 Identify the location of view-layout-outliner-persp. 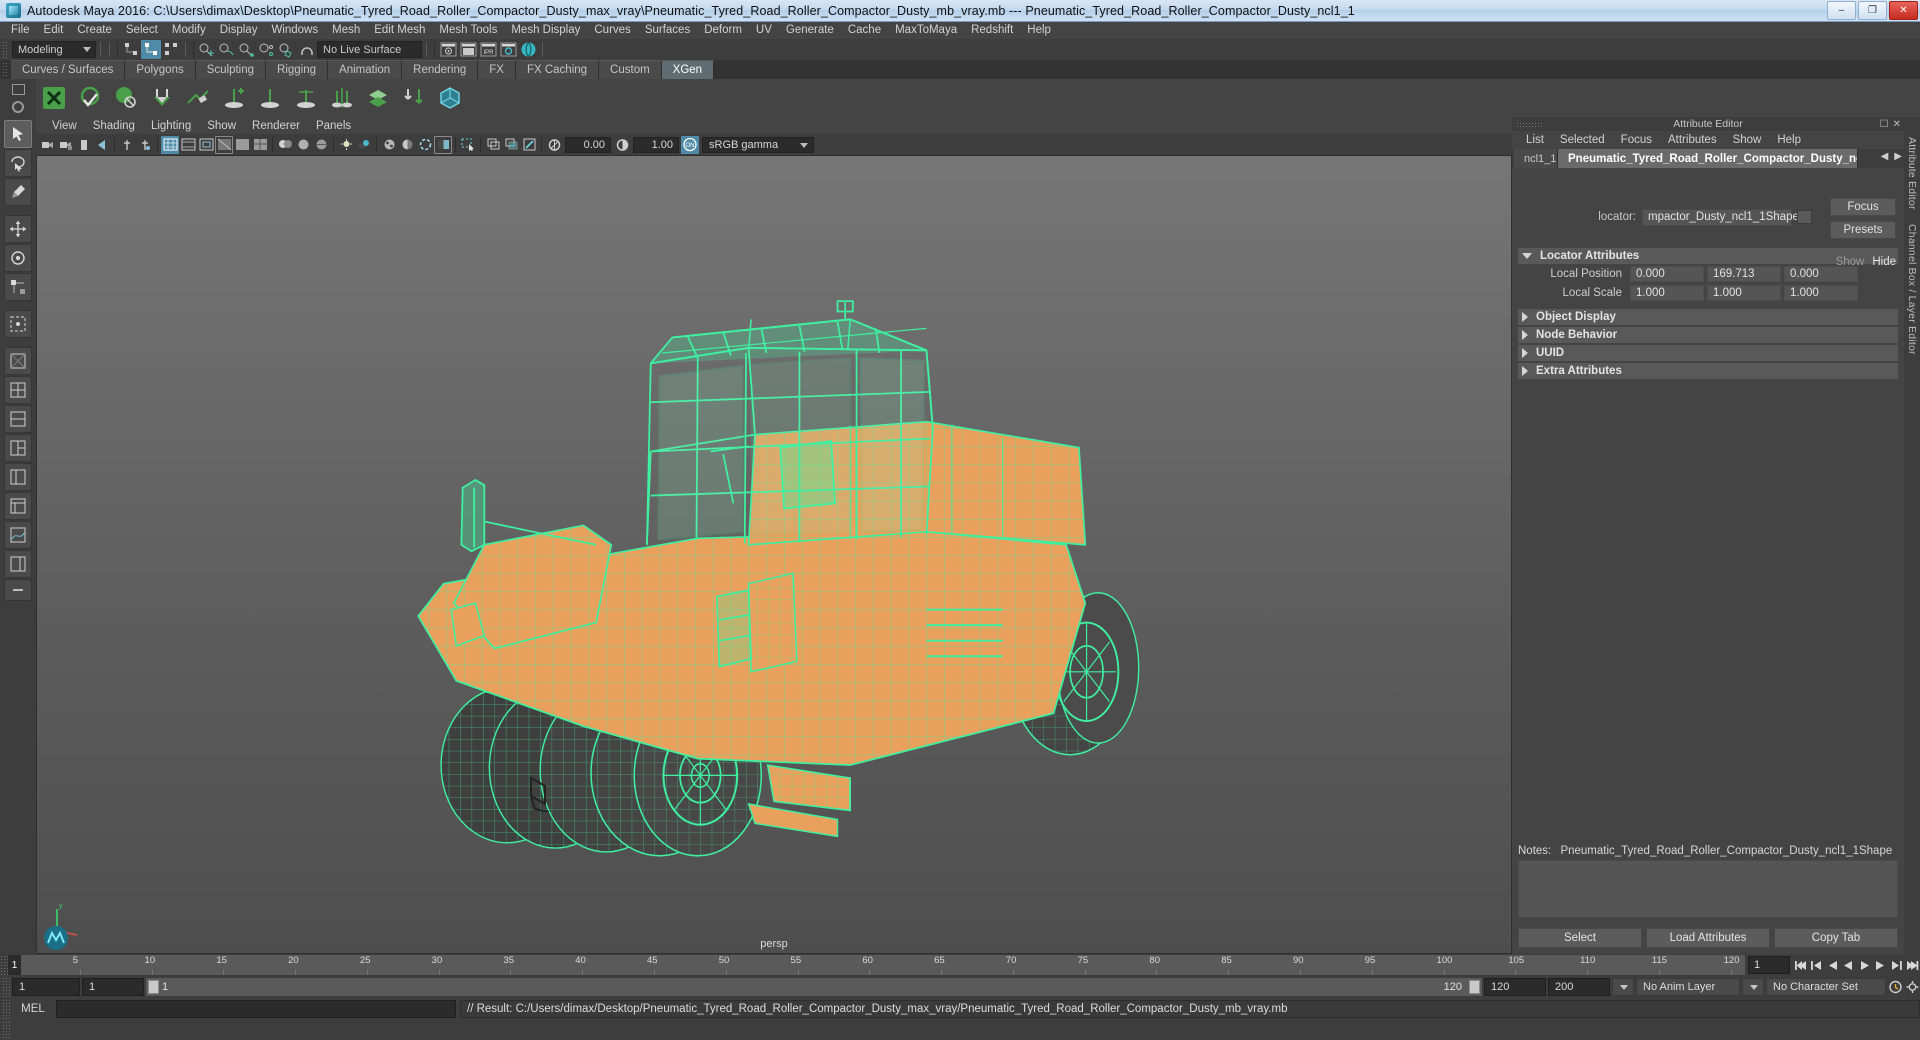
(18, 477).